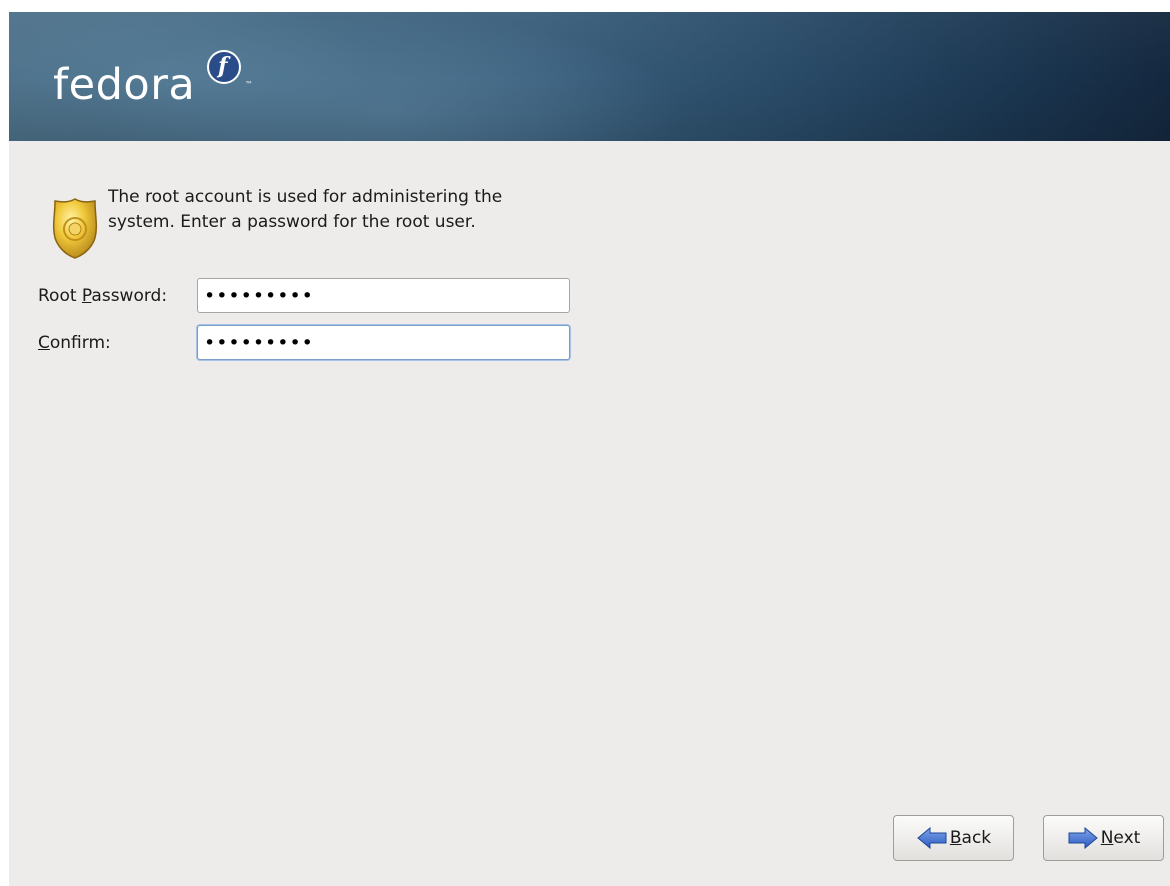  I want to click on root-password-input, so click(383, 295).